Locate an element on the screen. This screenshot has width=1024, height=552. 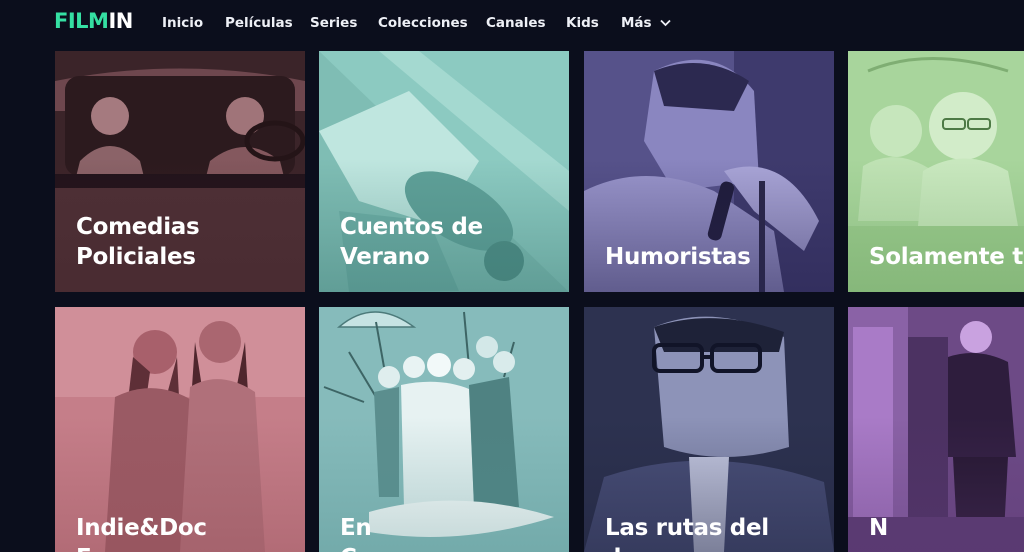
nav-item-colecciones: Colecciones is located at coordinates (423, 23).